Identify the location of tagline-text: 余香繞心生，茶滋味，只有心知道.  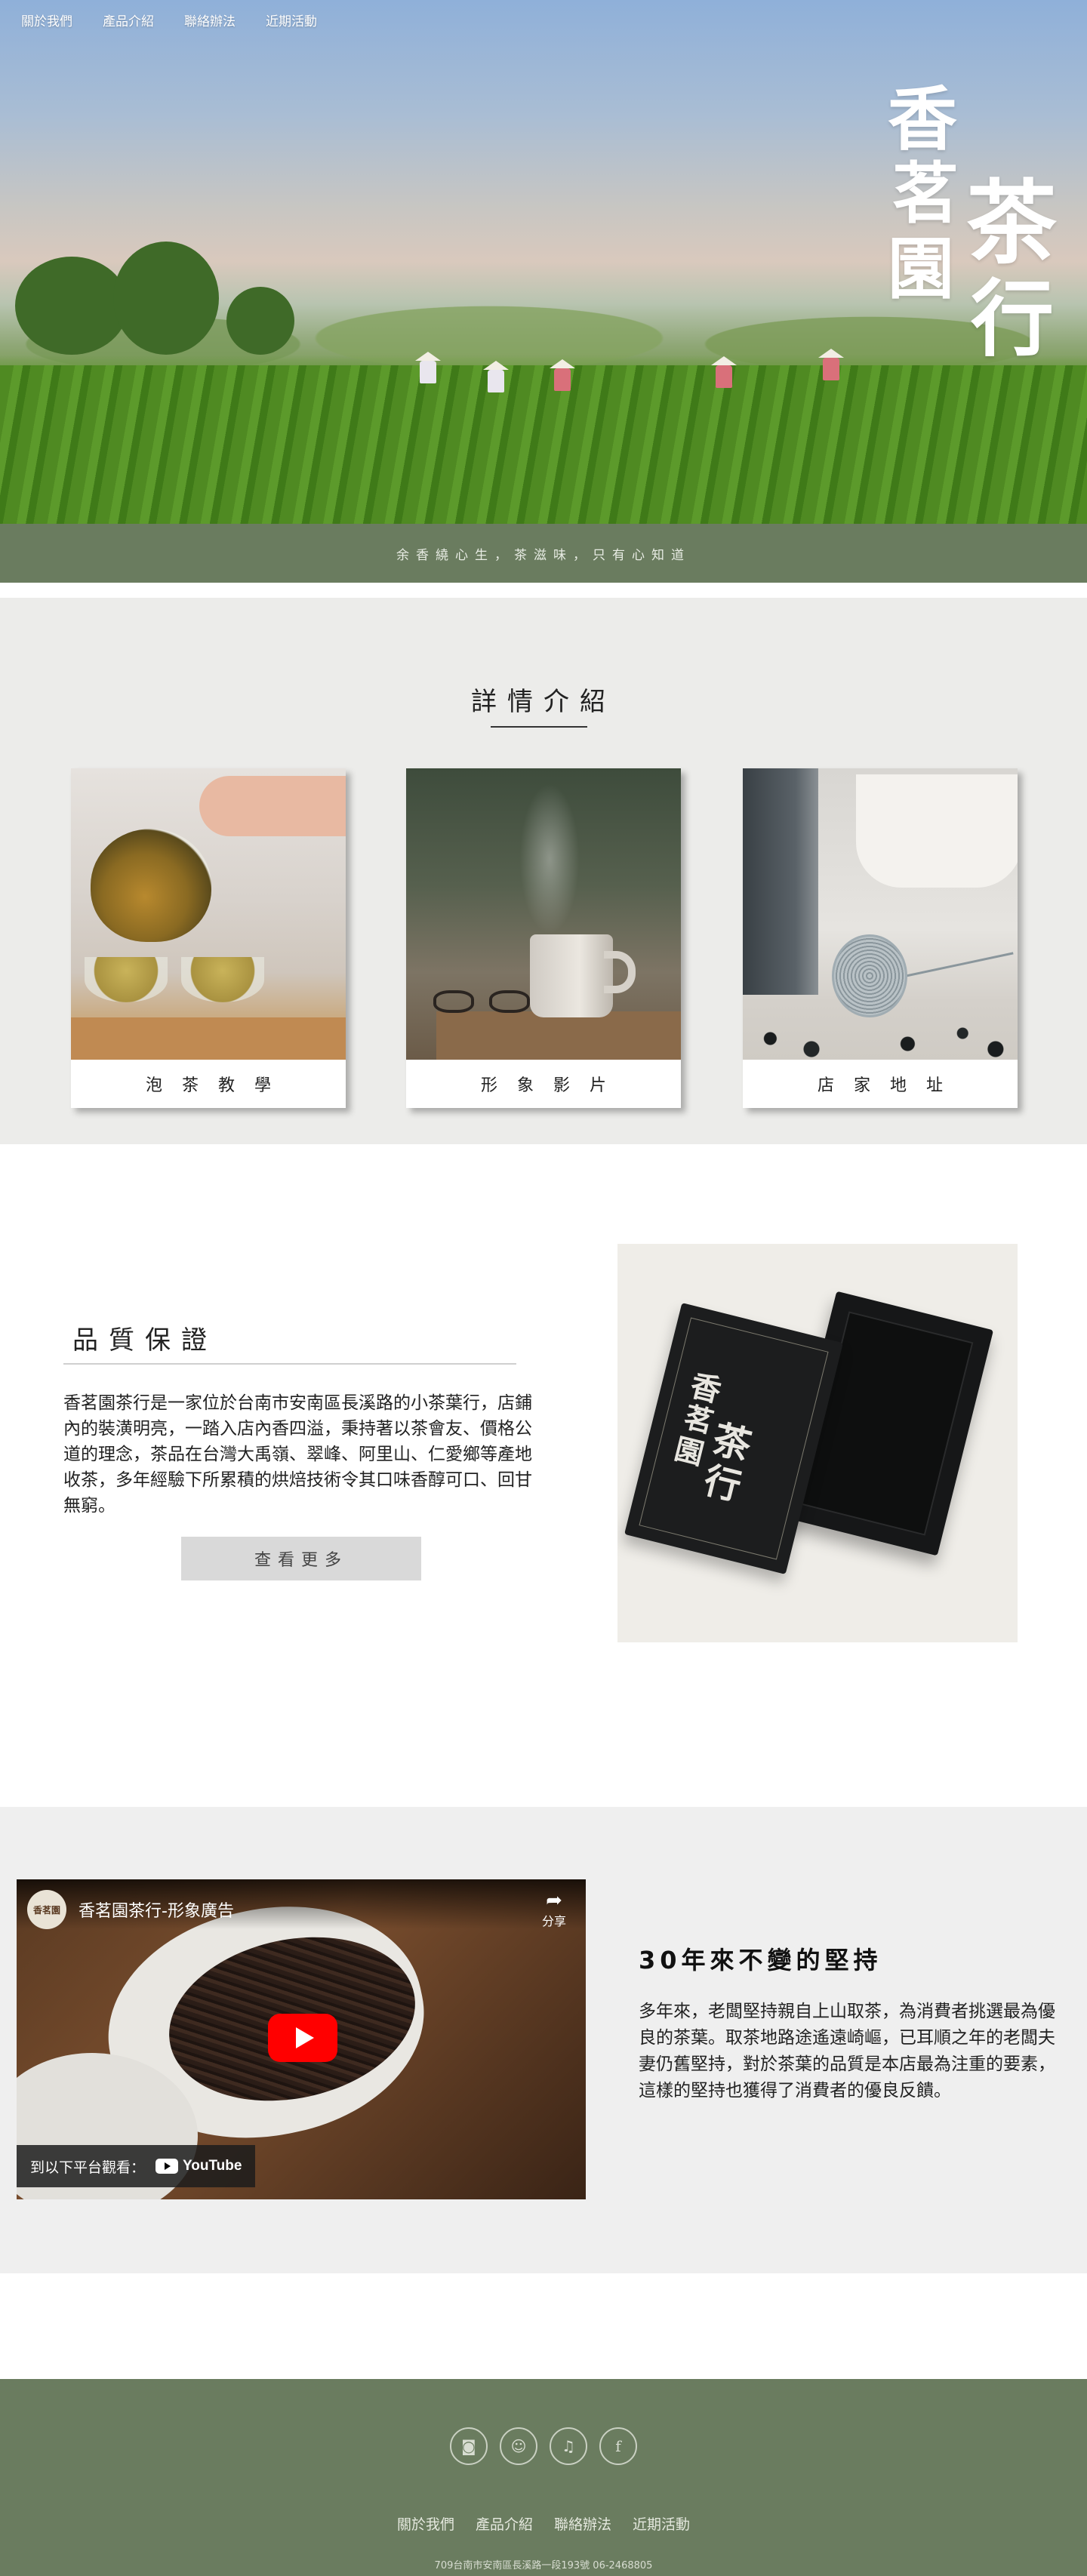
(543, 555).